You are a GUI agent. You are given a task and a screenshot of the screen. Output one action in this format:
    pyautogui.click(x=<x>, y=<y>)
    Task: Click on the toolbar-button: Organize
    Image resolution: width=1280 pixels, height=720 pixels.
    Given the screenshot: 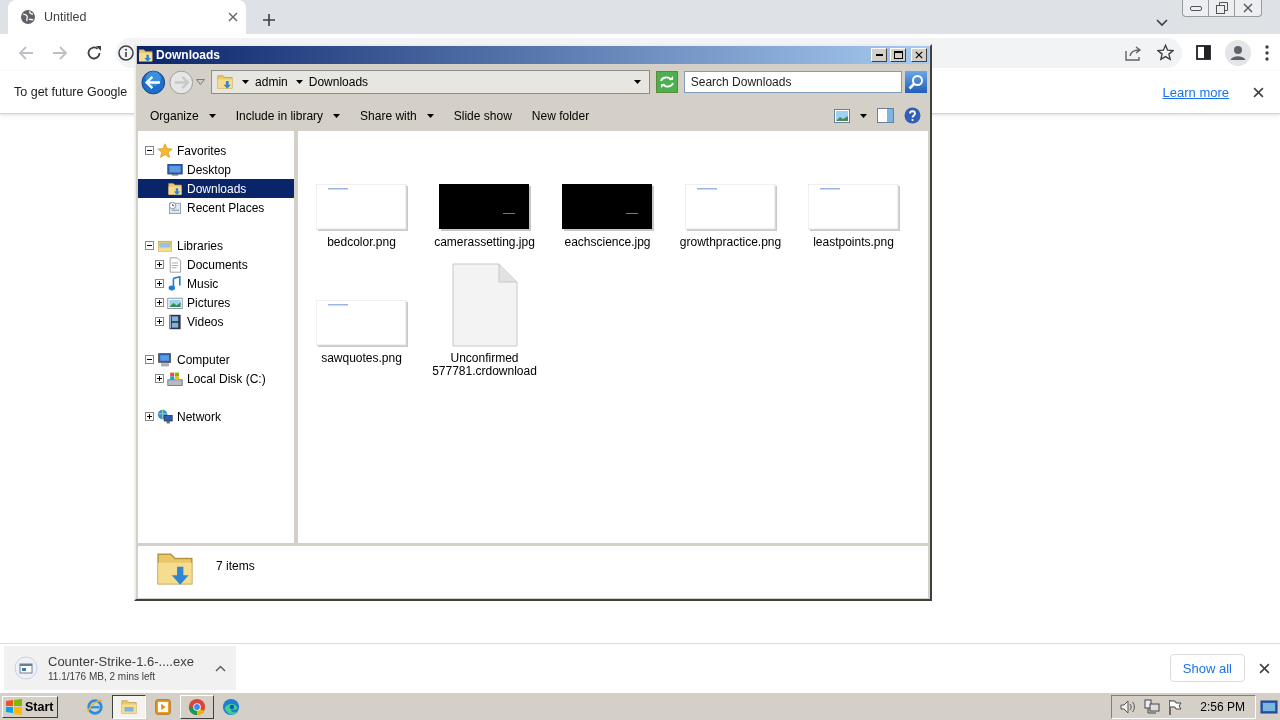 What is the action you would take?
    pyautogui.click(x=183, y=115)
    